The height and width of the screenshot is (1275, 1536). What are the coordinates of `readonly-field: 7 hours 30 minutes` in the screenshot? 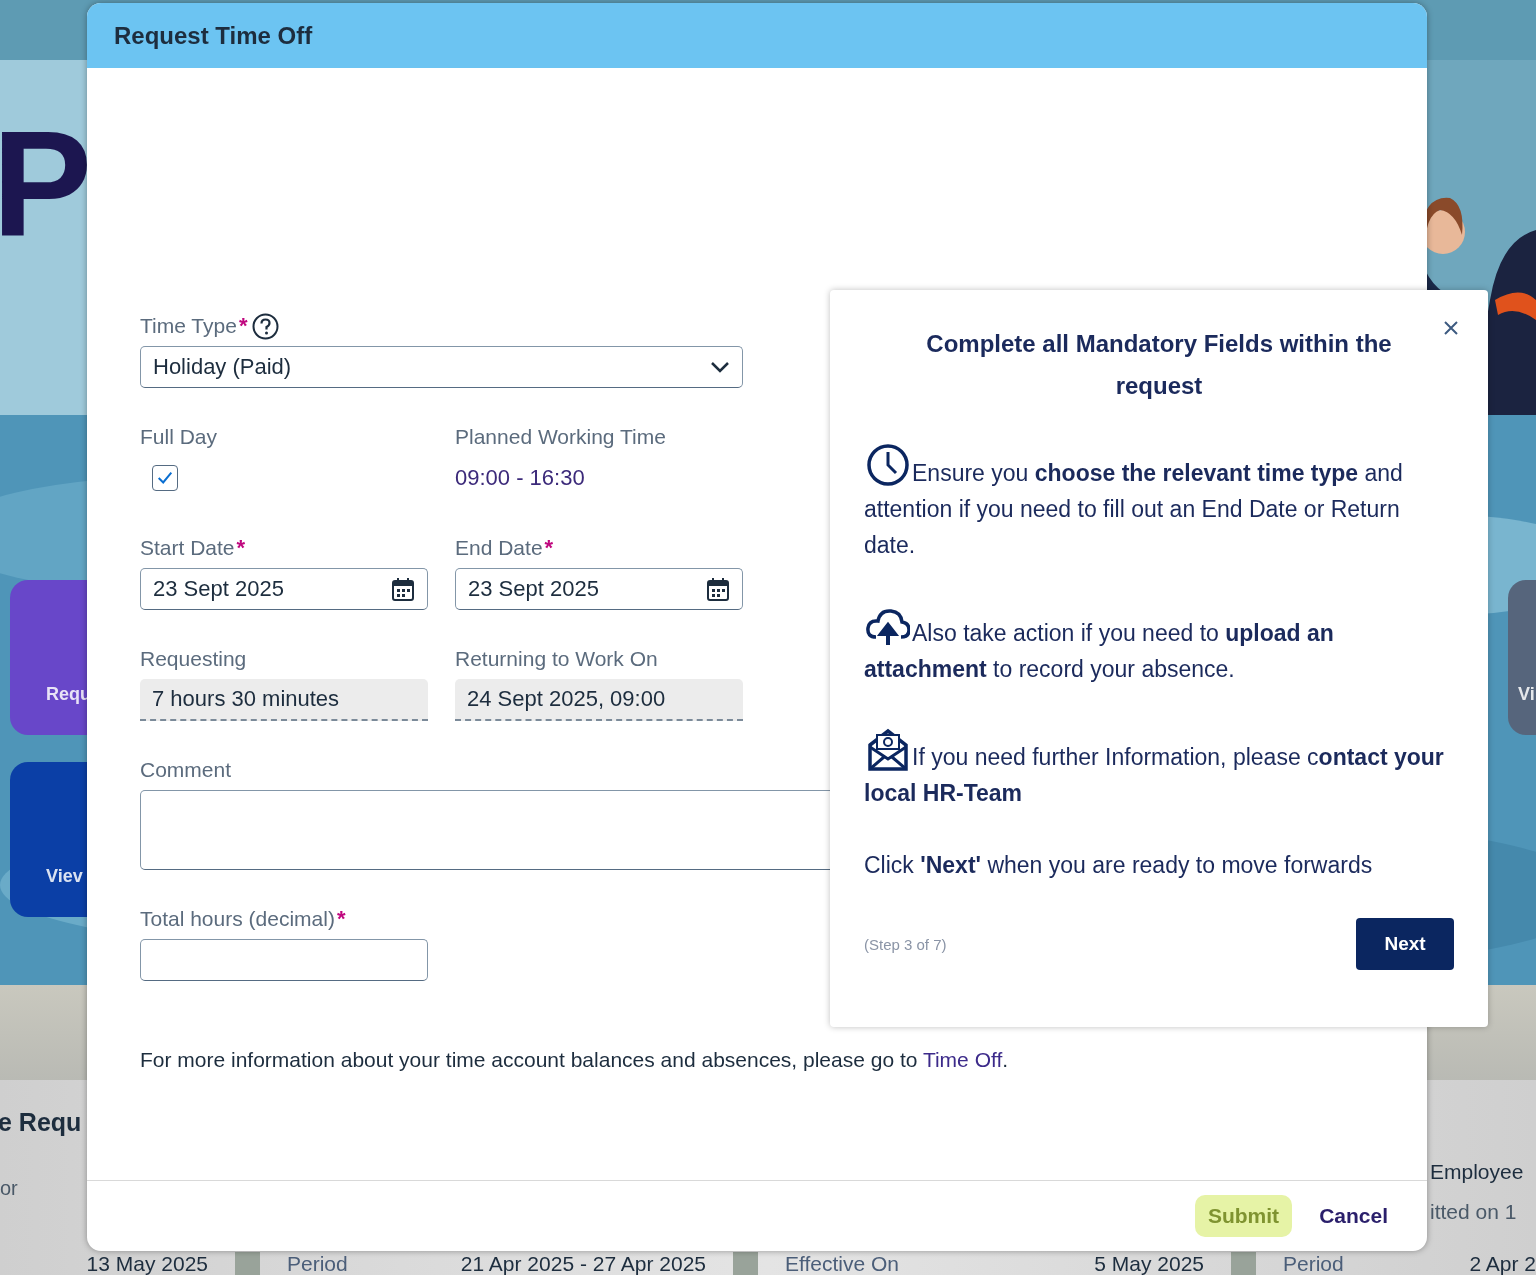 It's located at (284, 700).